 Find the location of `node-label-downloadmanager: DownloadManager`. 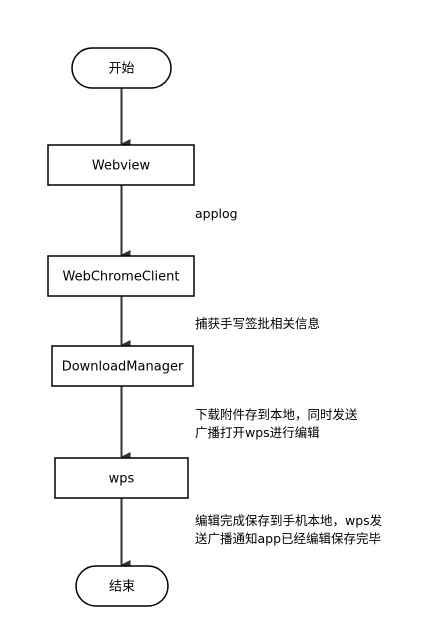

node-label-downloadmanager: DownloadManager is located at coordinates (123, 367).